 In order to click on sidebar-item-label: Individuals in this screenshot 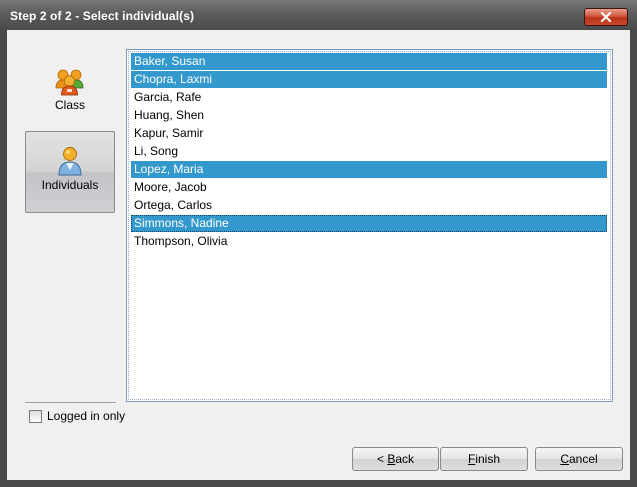, I will do `click(70, 185)`.